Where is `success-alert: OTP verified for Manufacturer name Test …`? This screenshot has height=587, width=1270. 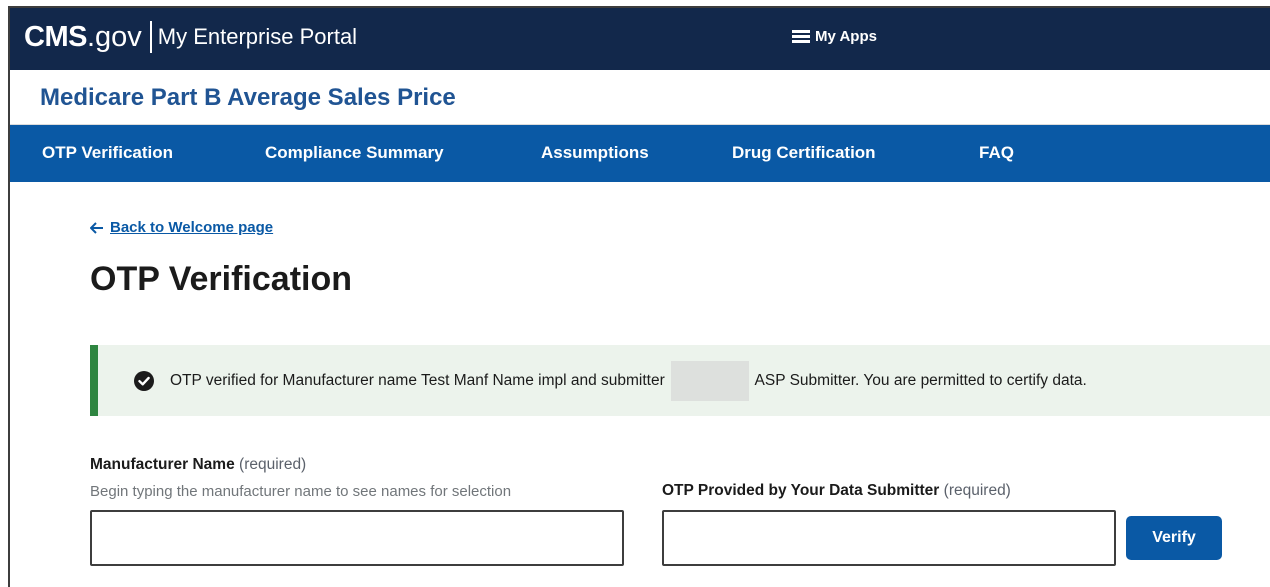
success-alert: OTP verified for Manufacturer name Test … is located at coordinates (680, 380).